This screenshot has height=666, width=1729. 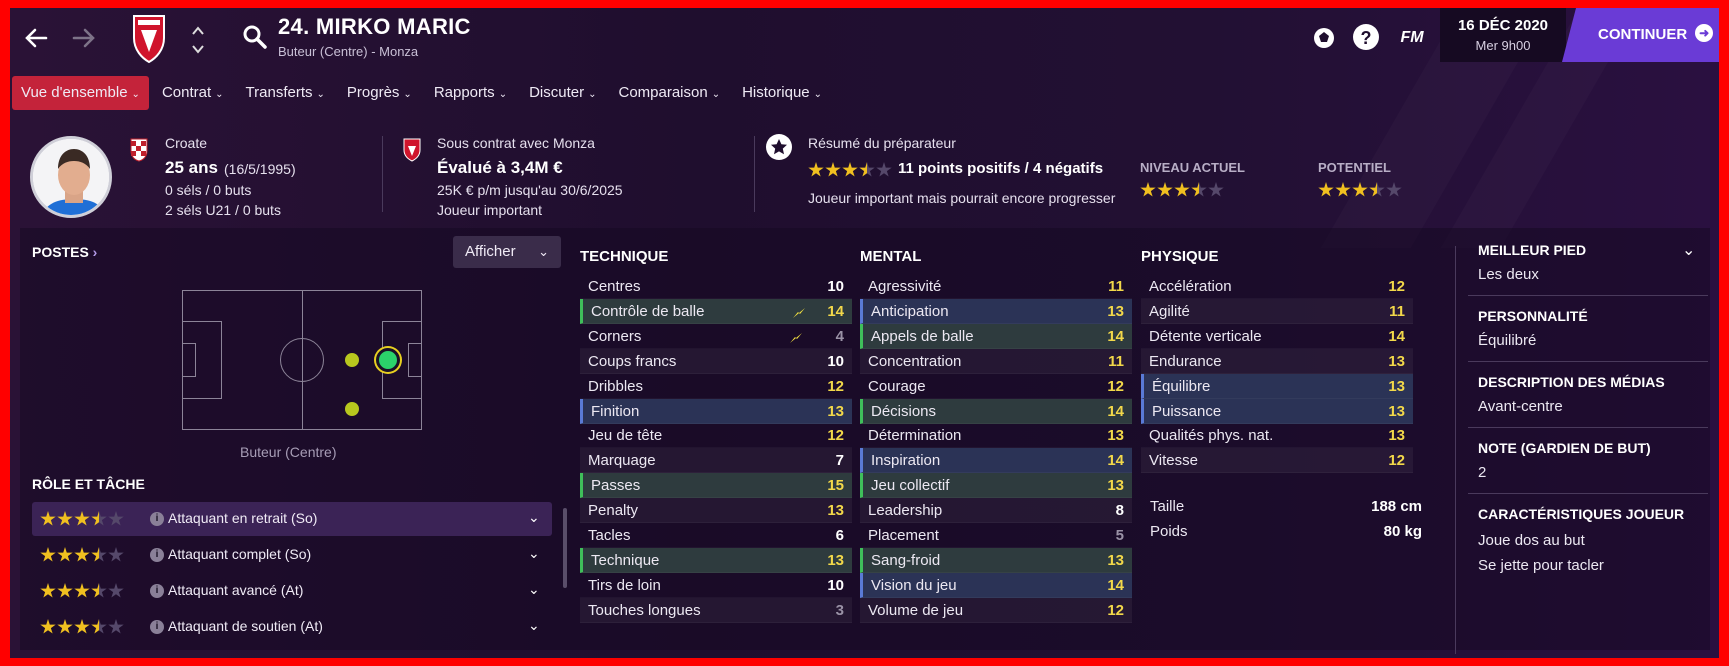 I want to click on divider, so click(x=1588, y=295).